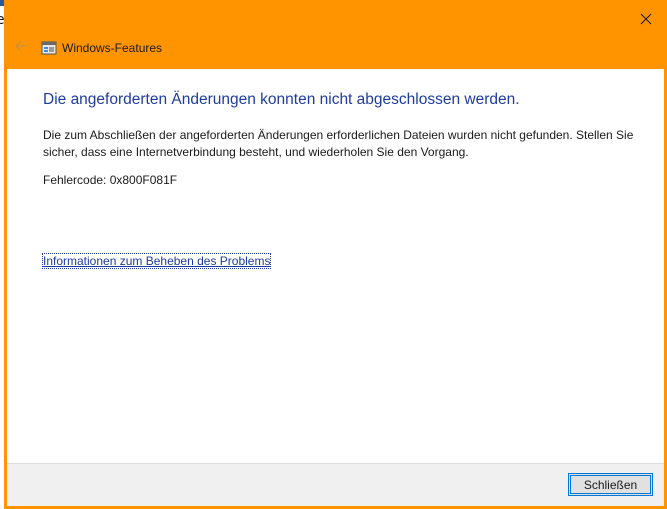 The height and width of the screenshot is (509, 667). What do you see at coordinates (110, 180) in the screenshot?
I see `error-code: Fehlercode: 0x800F081F` at bounding box center [110, 180].